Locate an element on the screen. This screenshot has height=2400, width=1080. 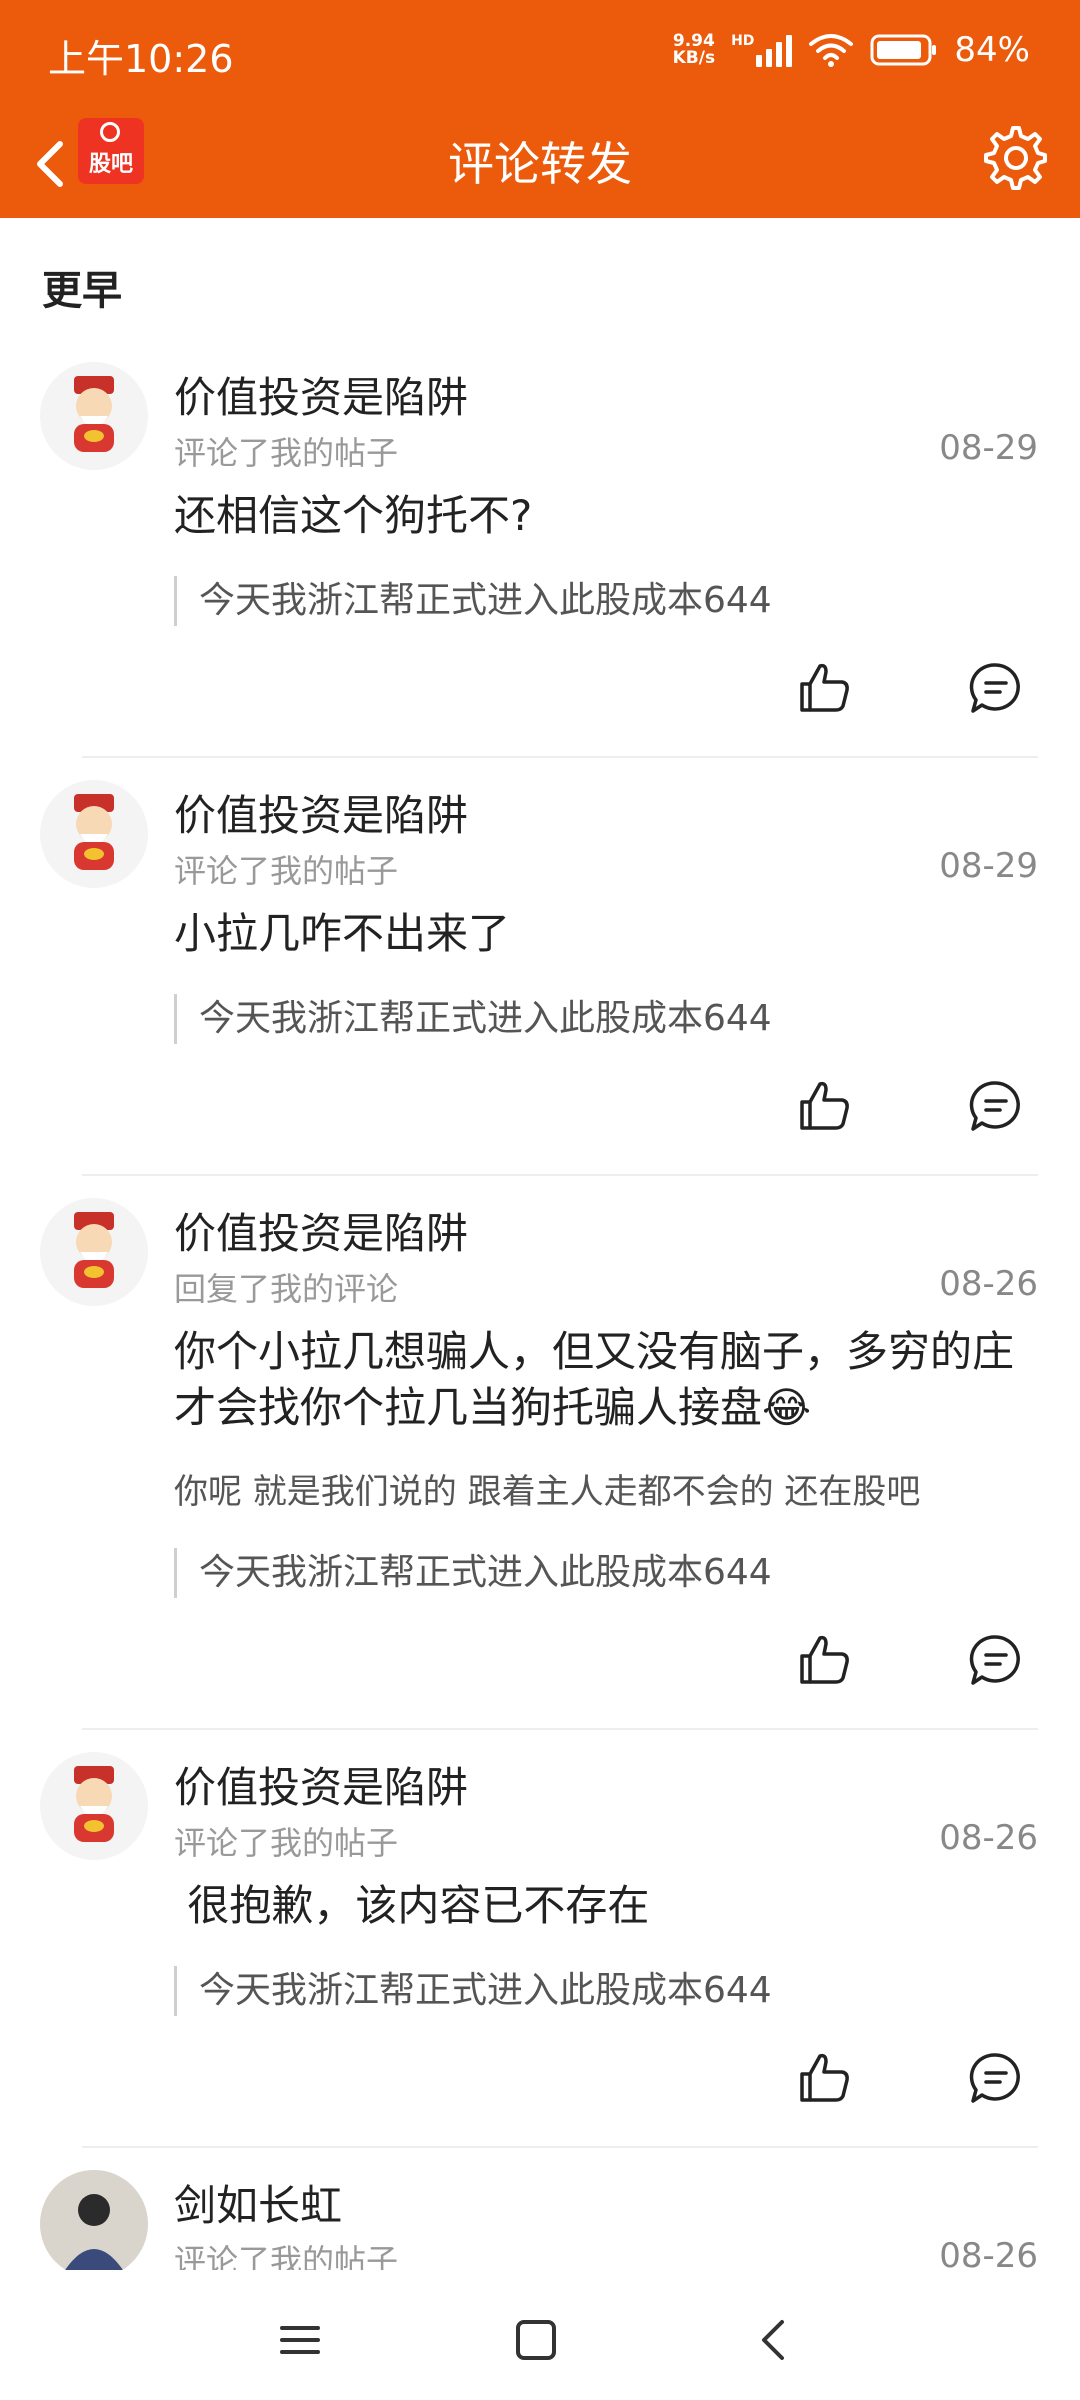
wifi-icon is located at coordinates (831, 50).